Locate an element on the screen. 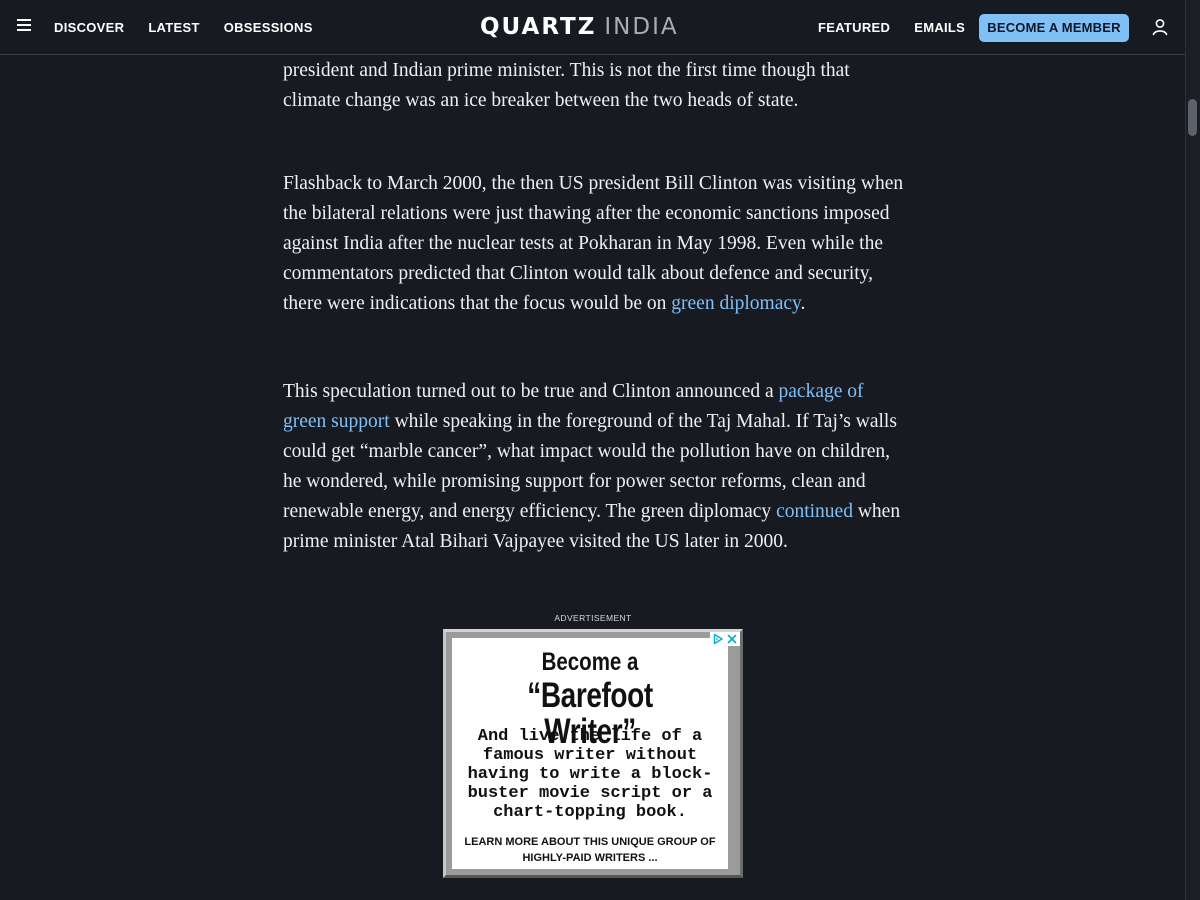 The image size is (1200, 900). green-diplomacy-link: green diplomacy is located at coordinates (735, 303).